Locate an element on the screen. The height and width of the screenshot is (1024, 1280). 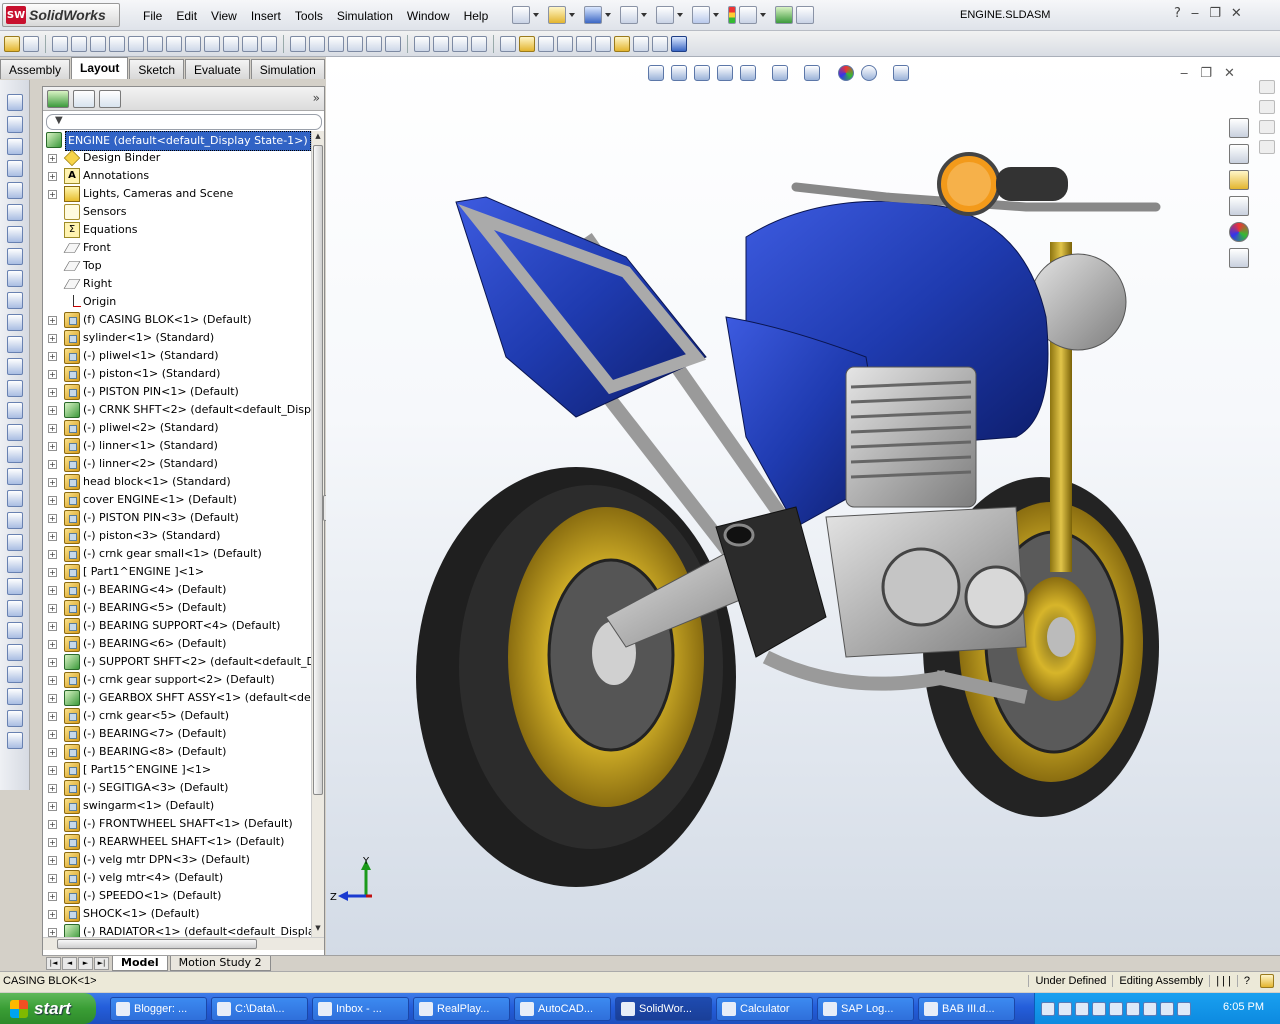
edit-icon is located at coordinates (14, 718).